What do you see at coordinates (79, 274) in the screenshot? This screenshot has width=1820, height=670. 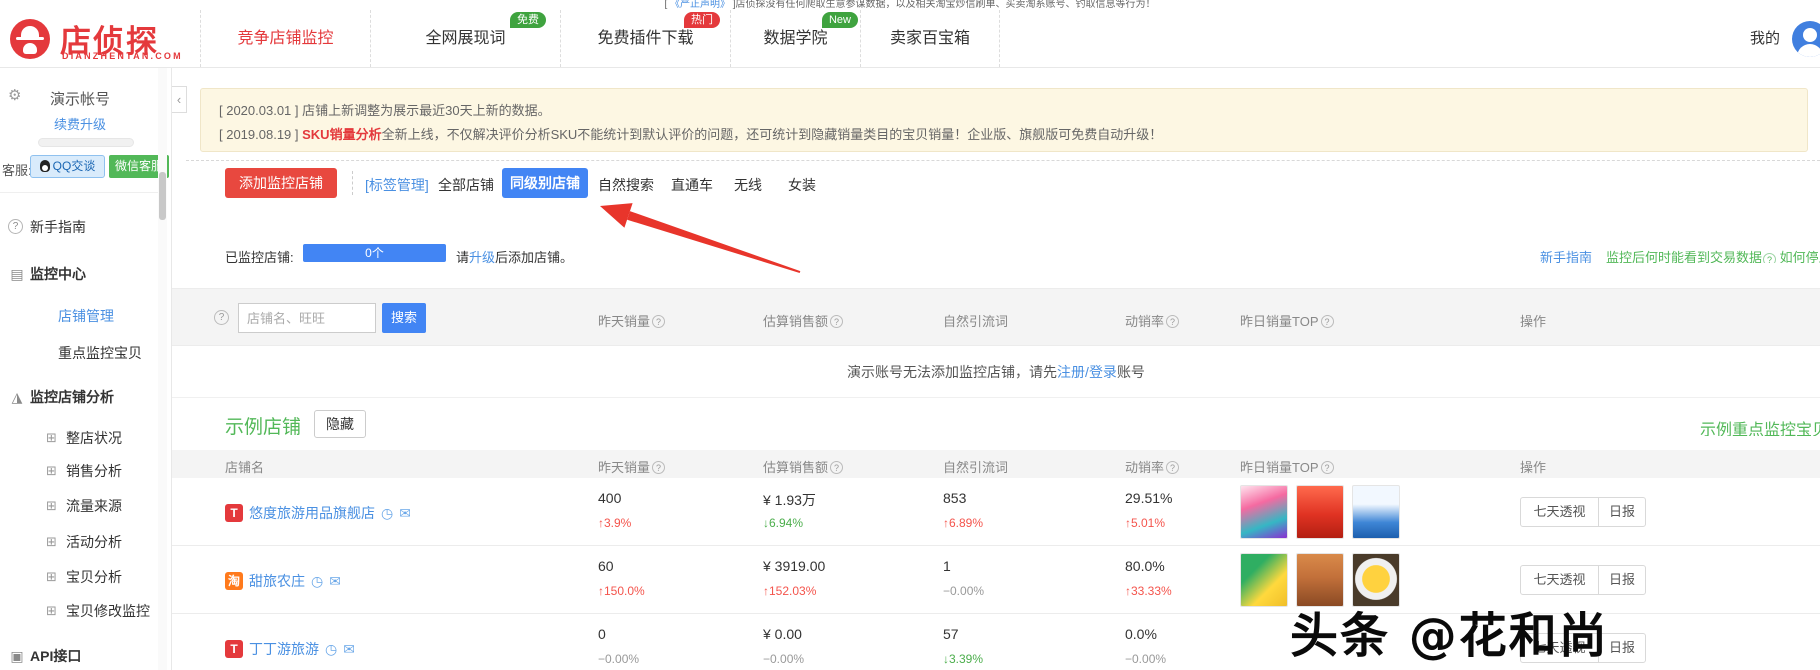 I see `sidebar-item-monitor-center: ▤ 监控中心` at bounding box center [79, 274].